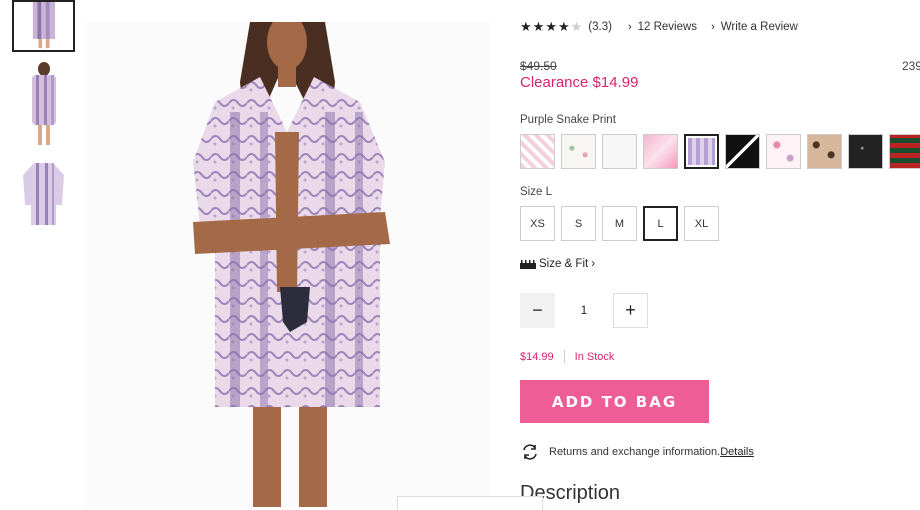 This screenshot has width=920, height=510. Describe the element at coordinates (667, 27) in the screenshot. I see `reviews-link: 12 Reviews` at that location.